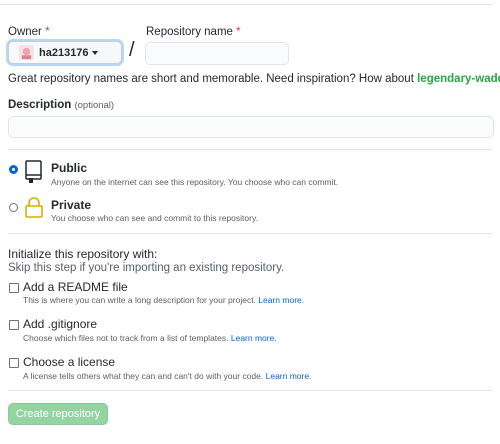 The height and width of the screenshot is (444, 500). I want to click on init-title: Initialize this repository with:, so click(83, 254).